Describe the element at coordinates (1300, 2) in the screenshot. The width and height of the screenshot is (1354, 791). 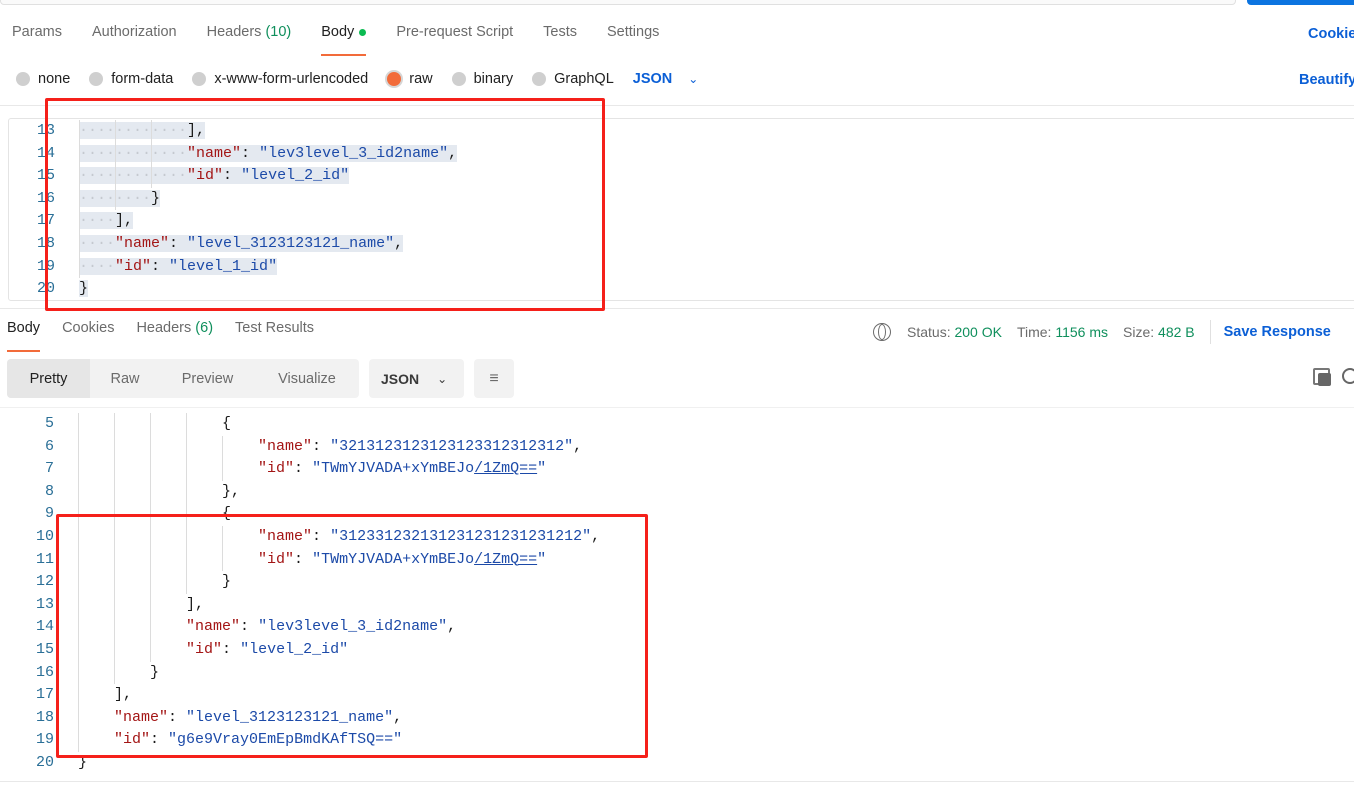
I see `send-button` at that location.